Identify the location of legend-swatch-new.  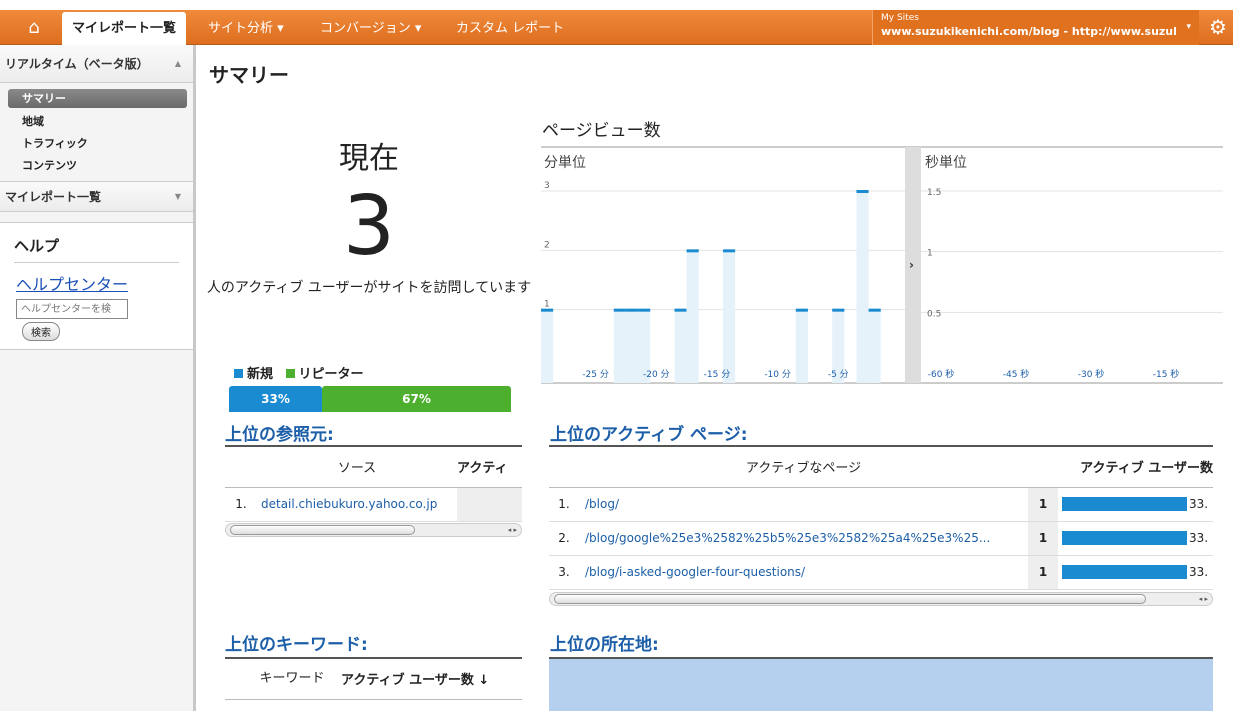
(238, 373).